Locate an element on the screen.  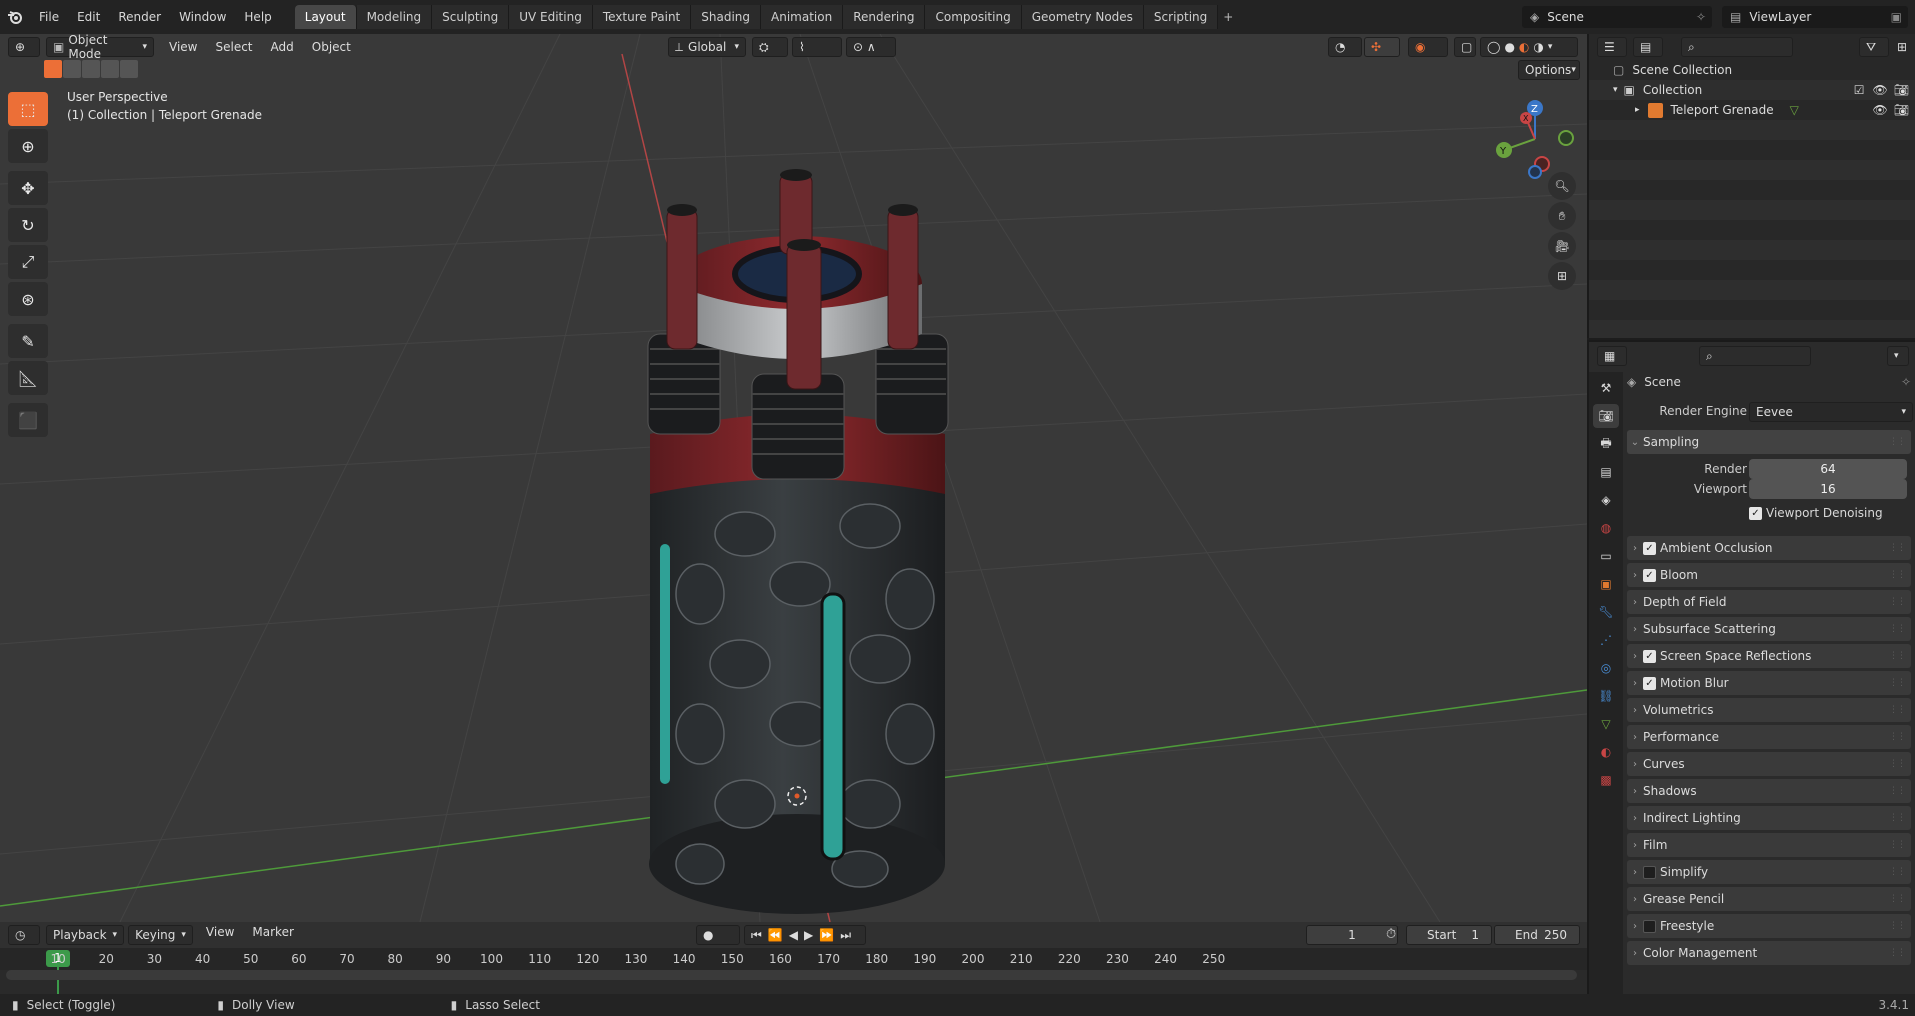
filter-dropdown: ⛛ is located at coordinates (1873, 47).